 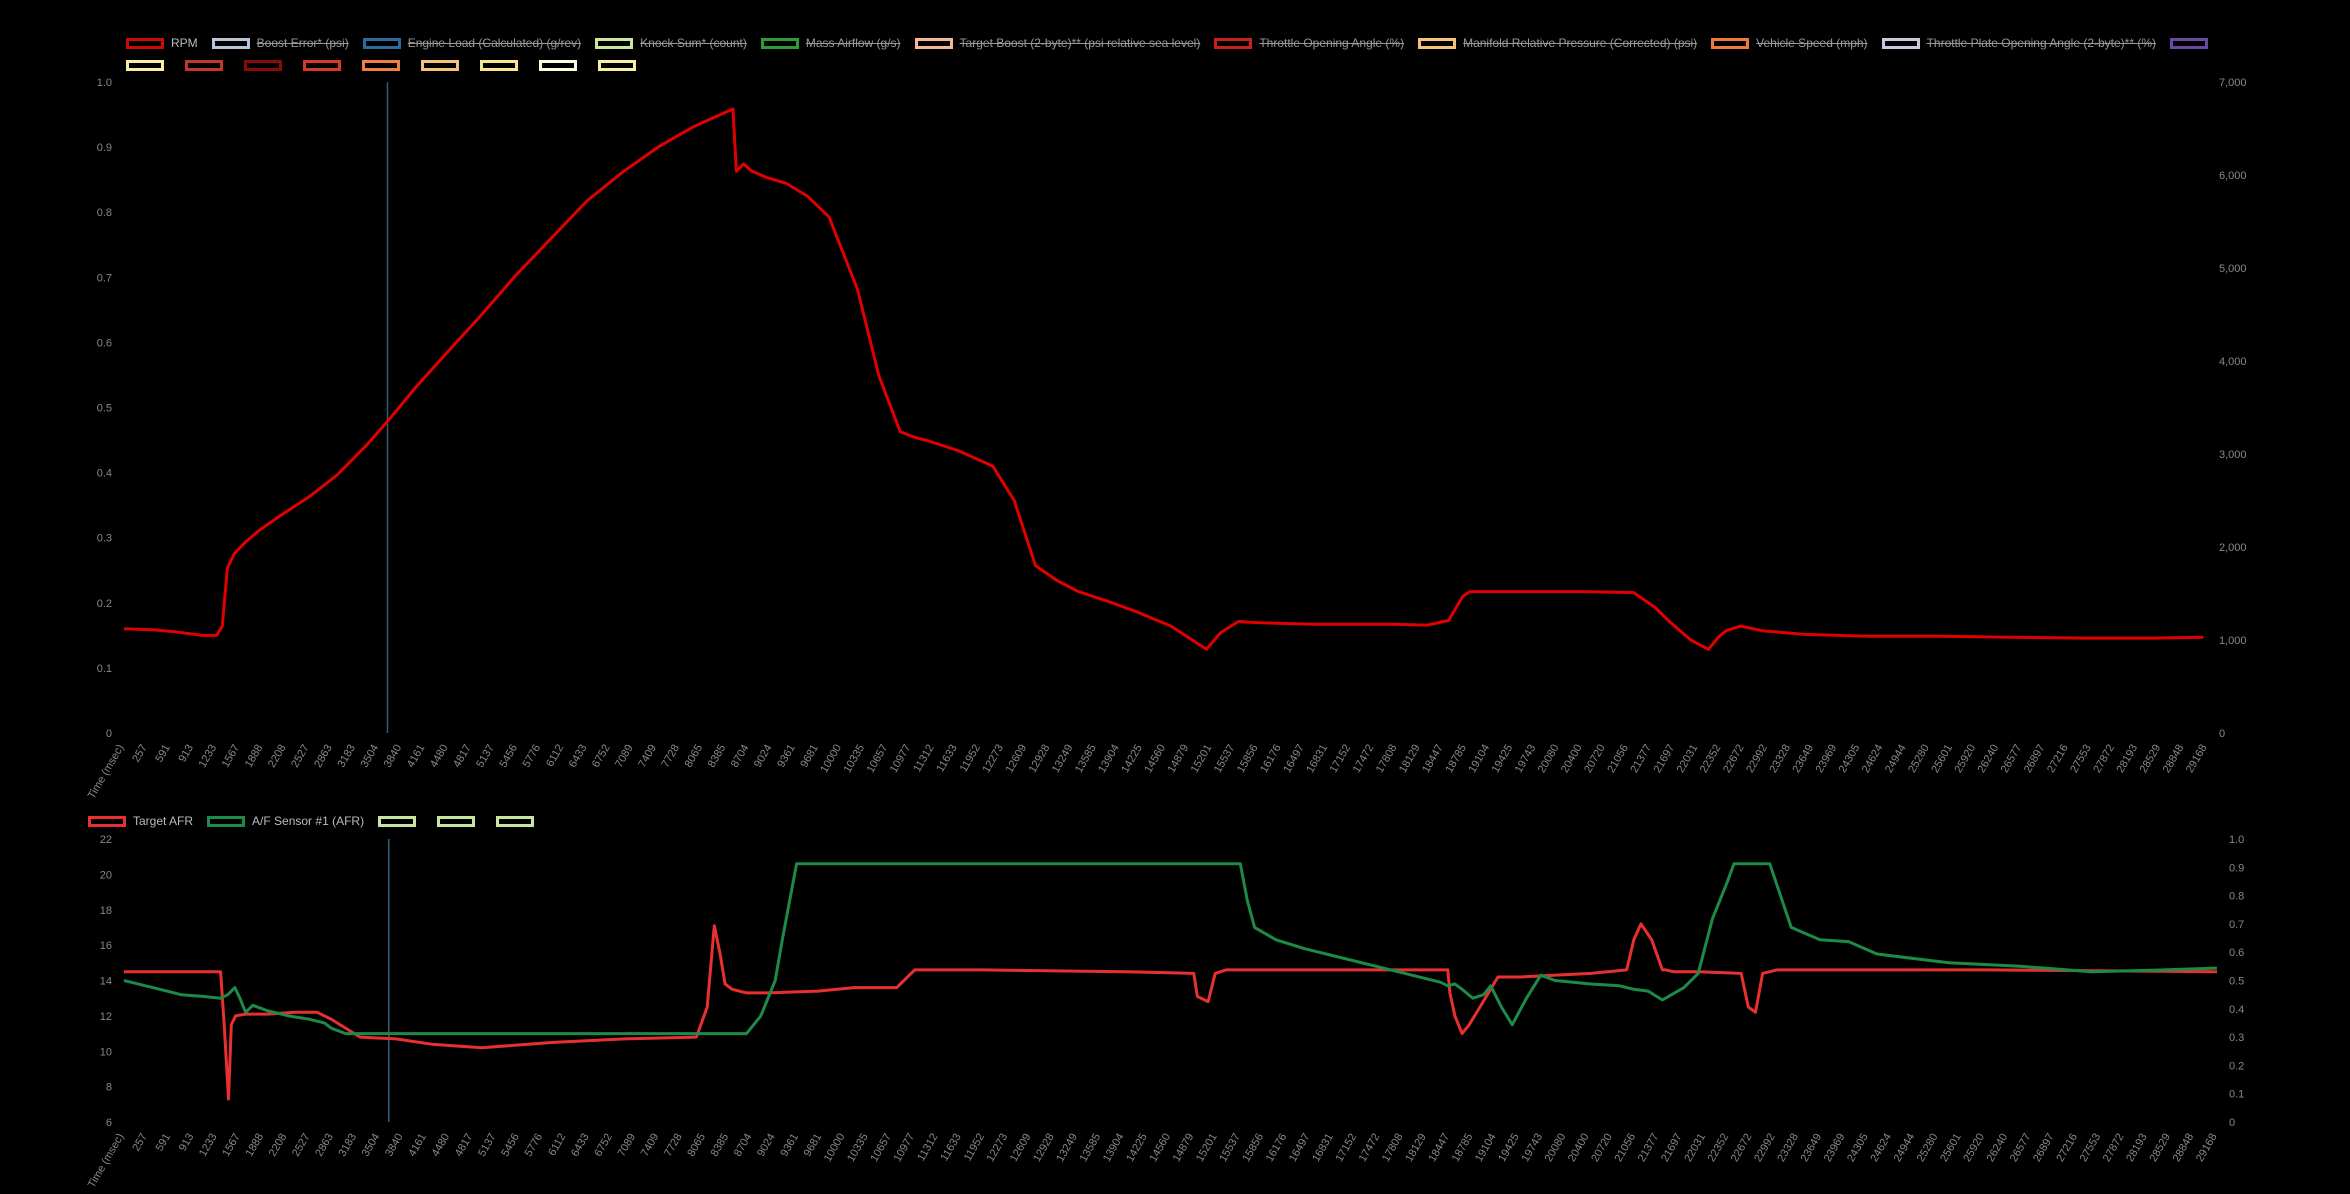 I want to click on bottom-x-tick-label: 17152, so click(x=1346, y=1148).